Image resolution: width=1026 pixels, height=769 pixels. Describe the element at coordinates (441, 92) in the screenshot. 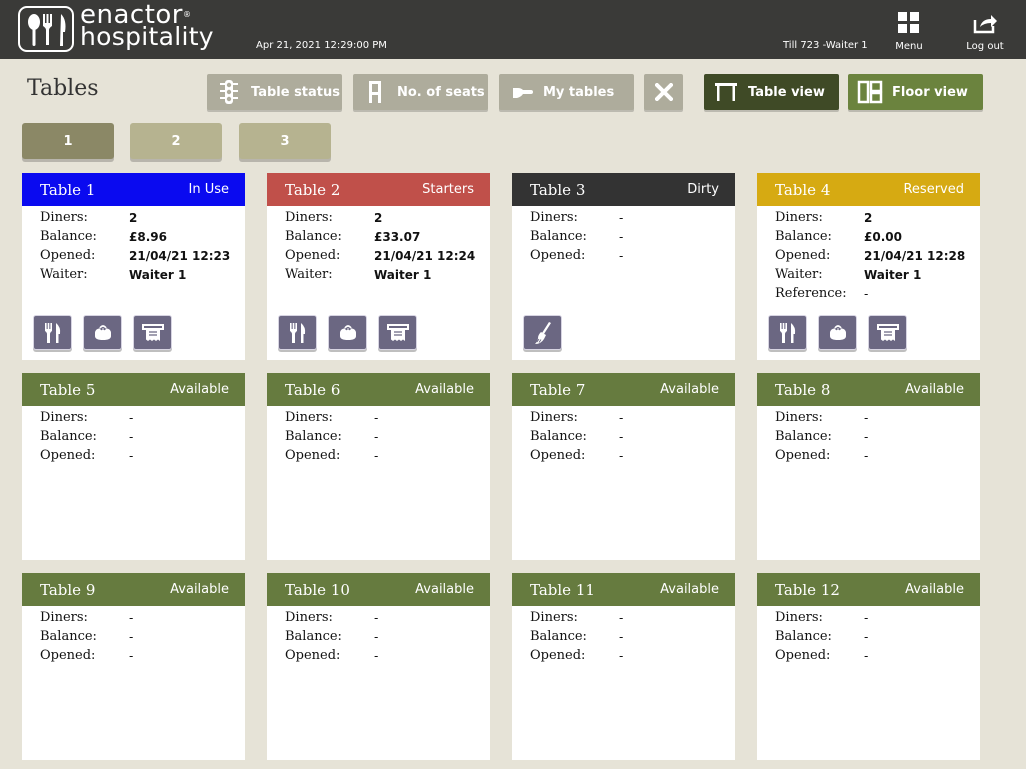

I see `no-of-seats-label: No. of seats` at that location.